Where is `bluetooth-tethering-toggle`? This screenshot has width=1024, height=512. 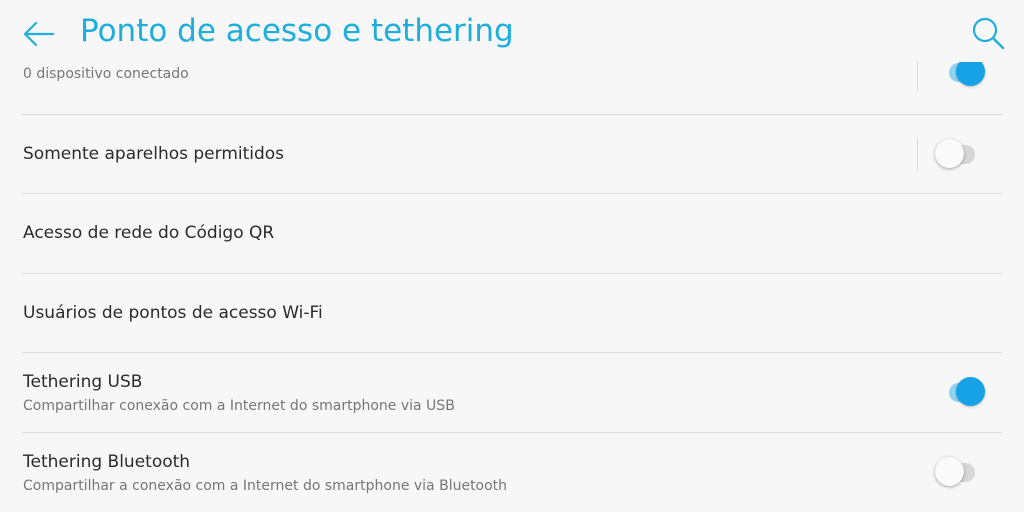 bluetooth-tethering-toggle is located at coordinates (961, 472).